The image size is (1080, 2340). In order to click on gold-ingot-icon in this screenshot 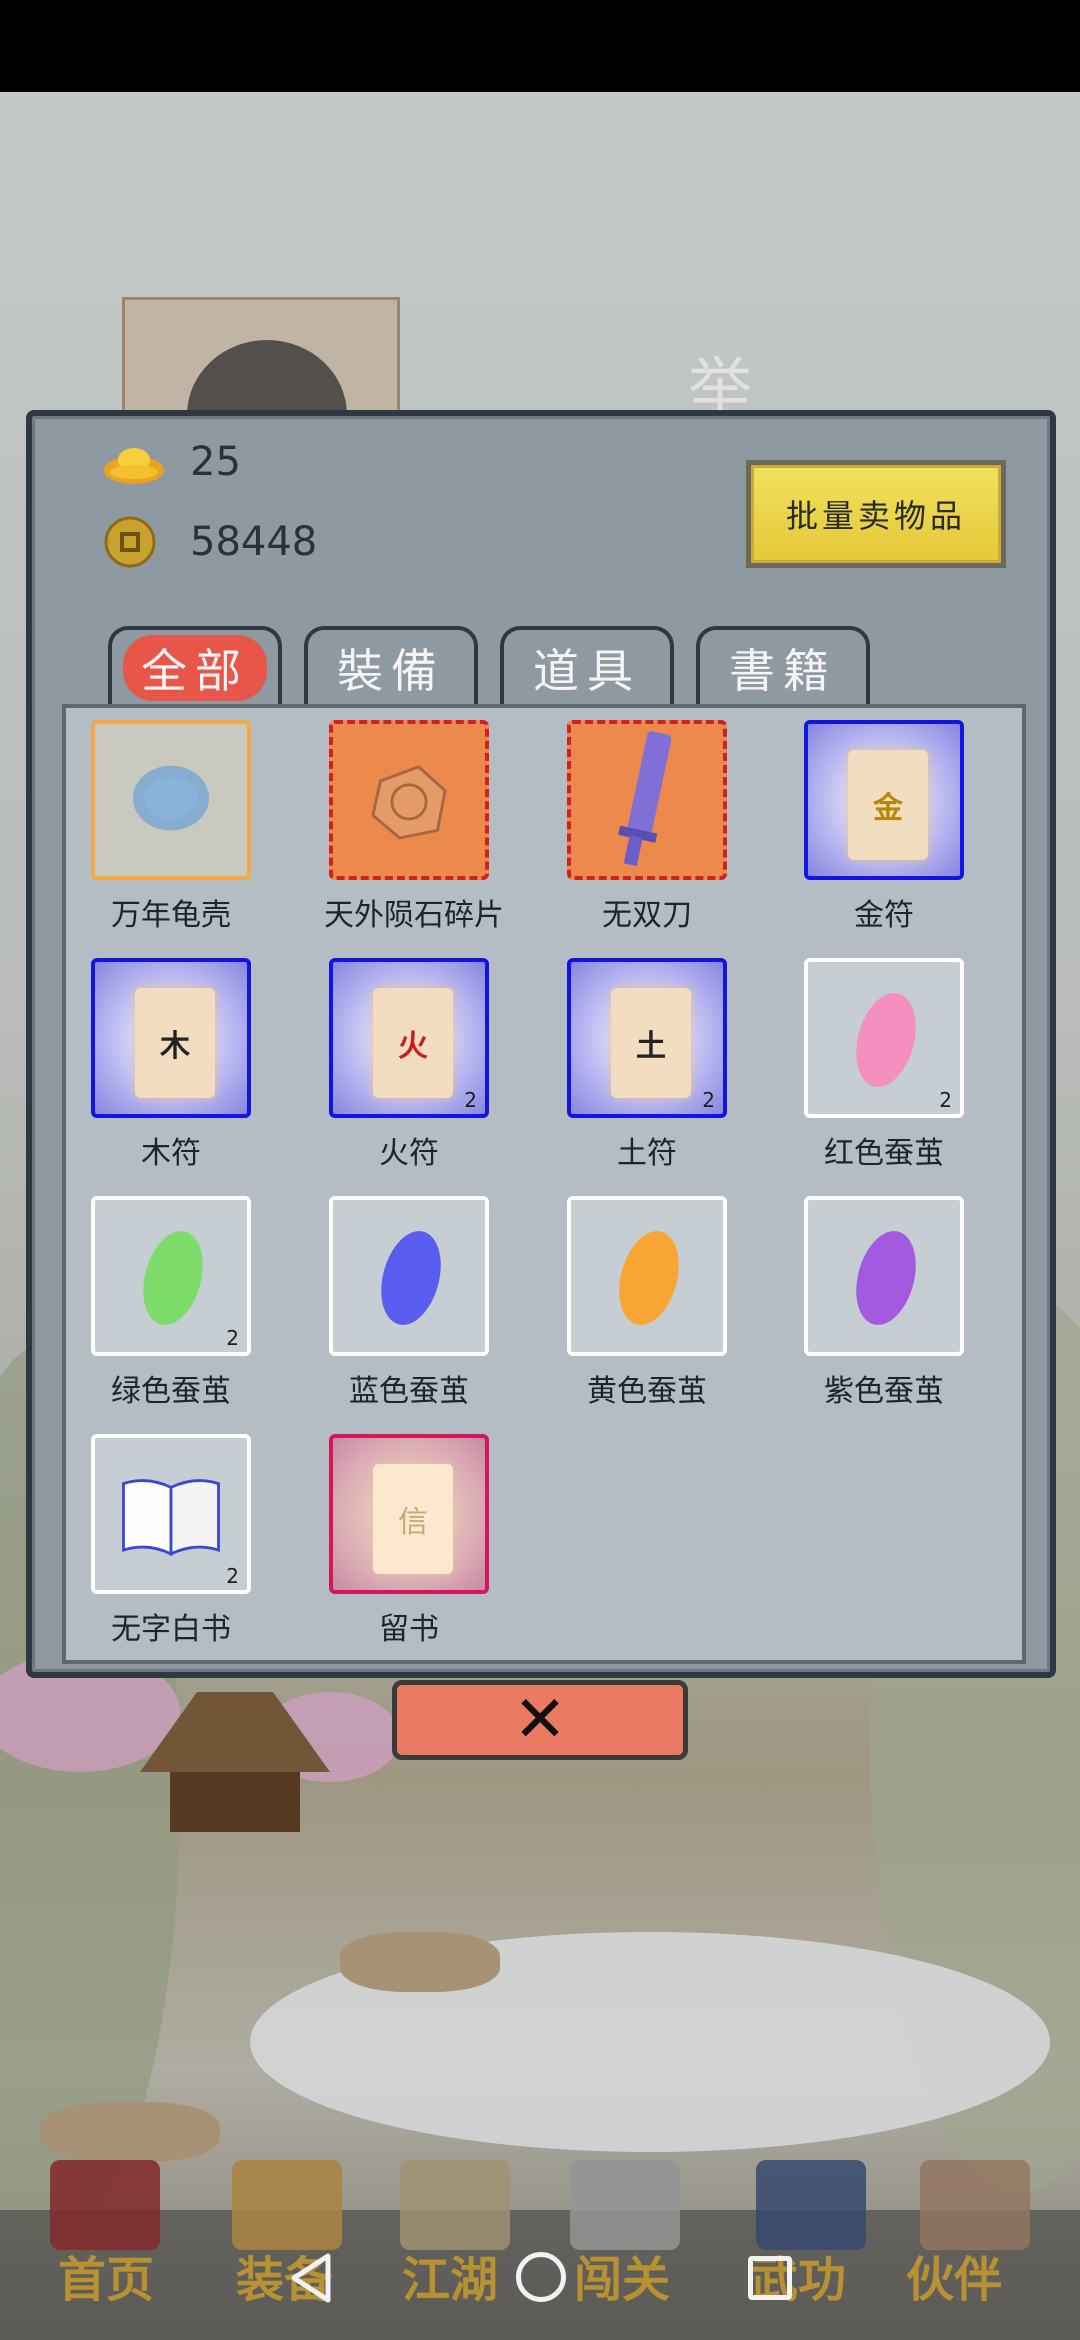, I will do `click(134, 466)`.